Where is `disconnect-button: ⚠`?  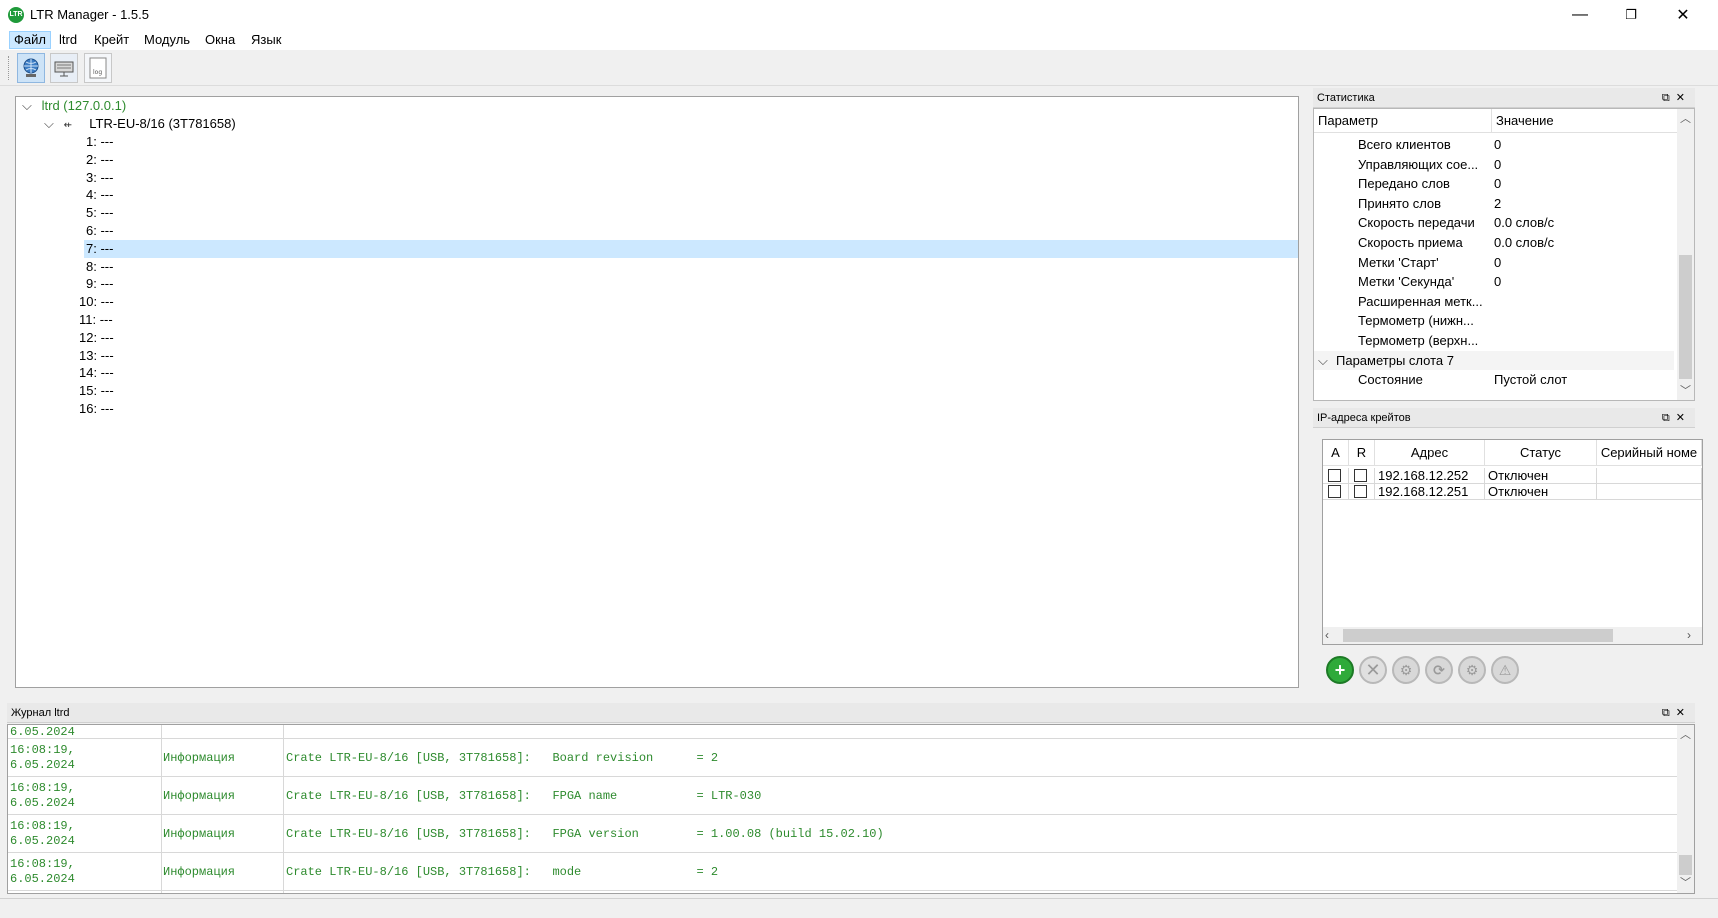
disconnect-button: ⚠ is located at coordinates (1505, 670).